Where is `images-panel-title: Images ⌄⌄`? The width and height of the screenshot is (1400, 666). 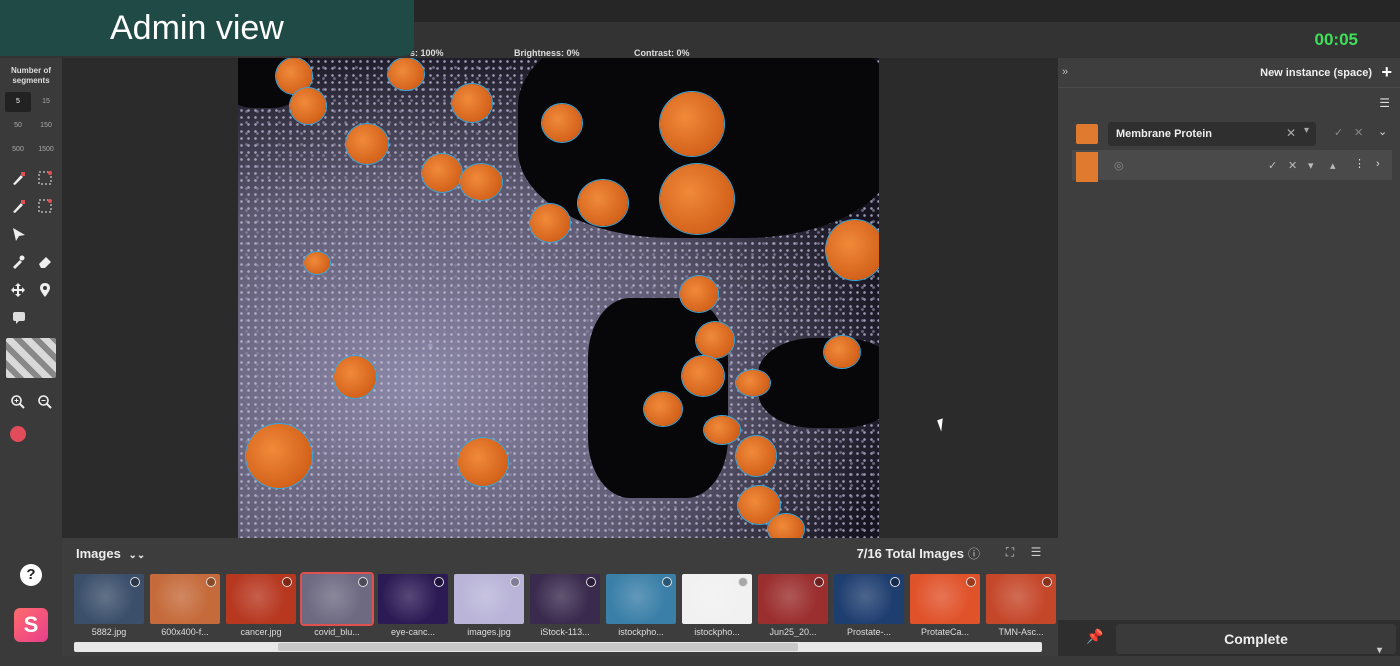 images-panel-title: Images ⌄⌄ is located at coordinates (110, 553).